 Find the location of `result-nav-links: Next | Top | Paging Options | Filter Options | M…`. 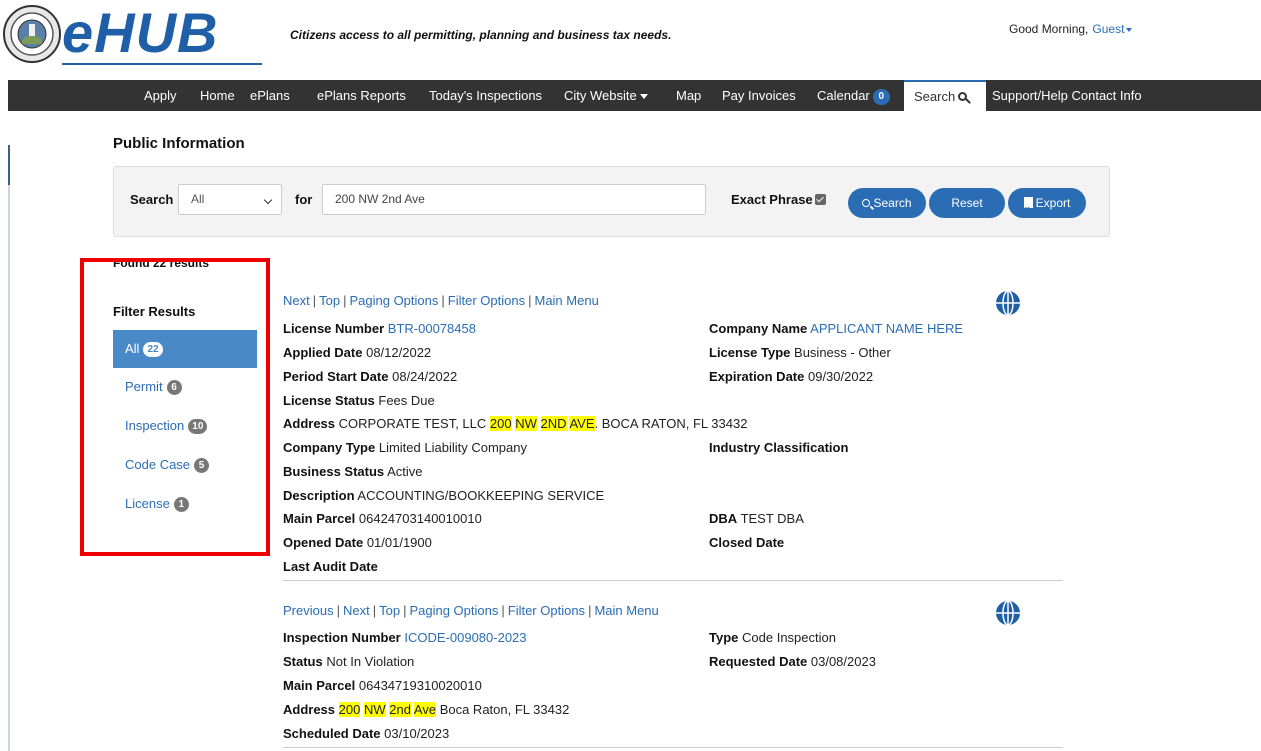

result-nav-links: Next | Top | Paging Options | Filter Options | M… is located at coordinates (441, 300).